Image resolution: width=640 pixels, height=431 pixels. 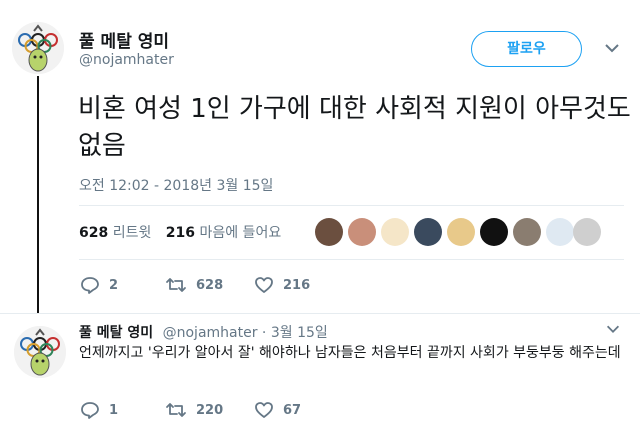 What do you see at coordinates (299, 333) in the screenshot?
I see `reply-date: 3월 15일` at bounding box center [299, 333].